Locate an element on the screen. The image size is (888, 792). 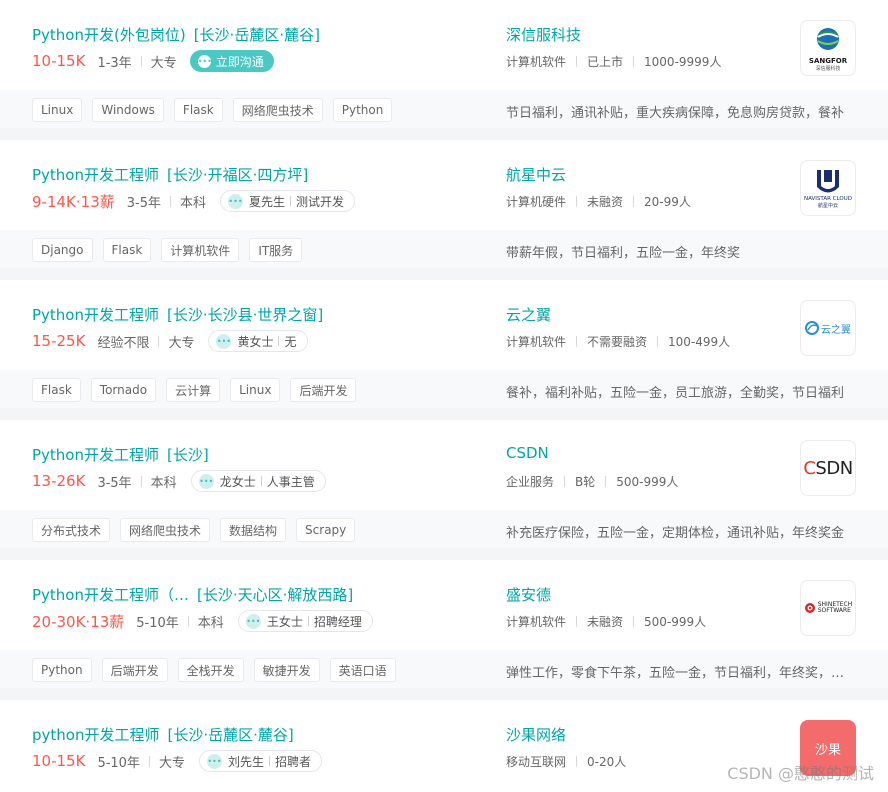
logo-subtext: SOFTWARE is located at coordinates (834, 610).